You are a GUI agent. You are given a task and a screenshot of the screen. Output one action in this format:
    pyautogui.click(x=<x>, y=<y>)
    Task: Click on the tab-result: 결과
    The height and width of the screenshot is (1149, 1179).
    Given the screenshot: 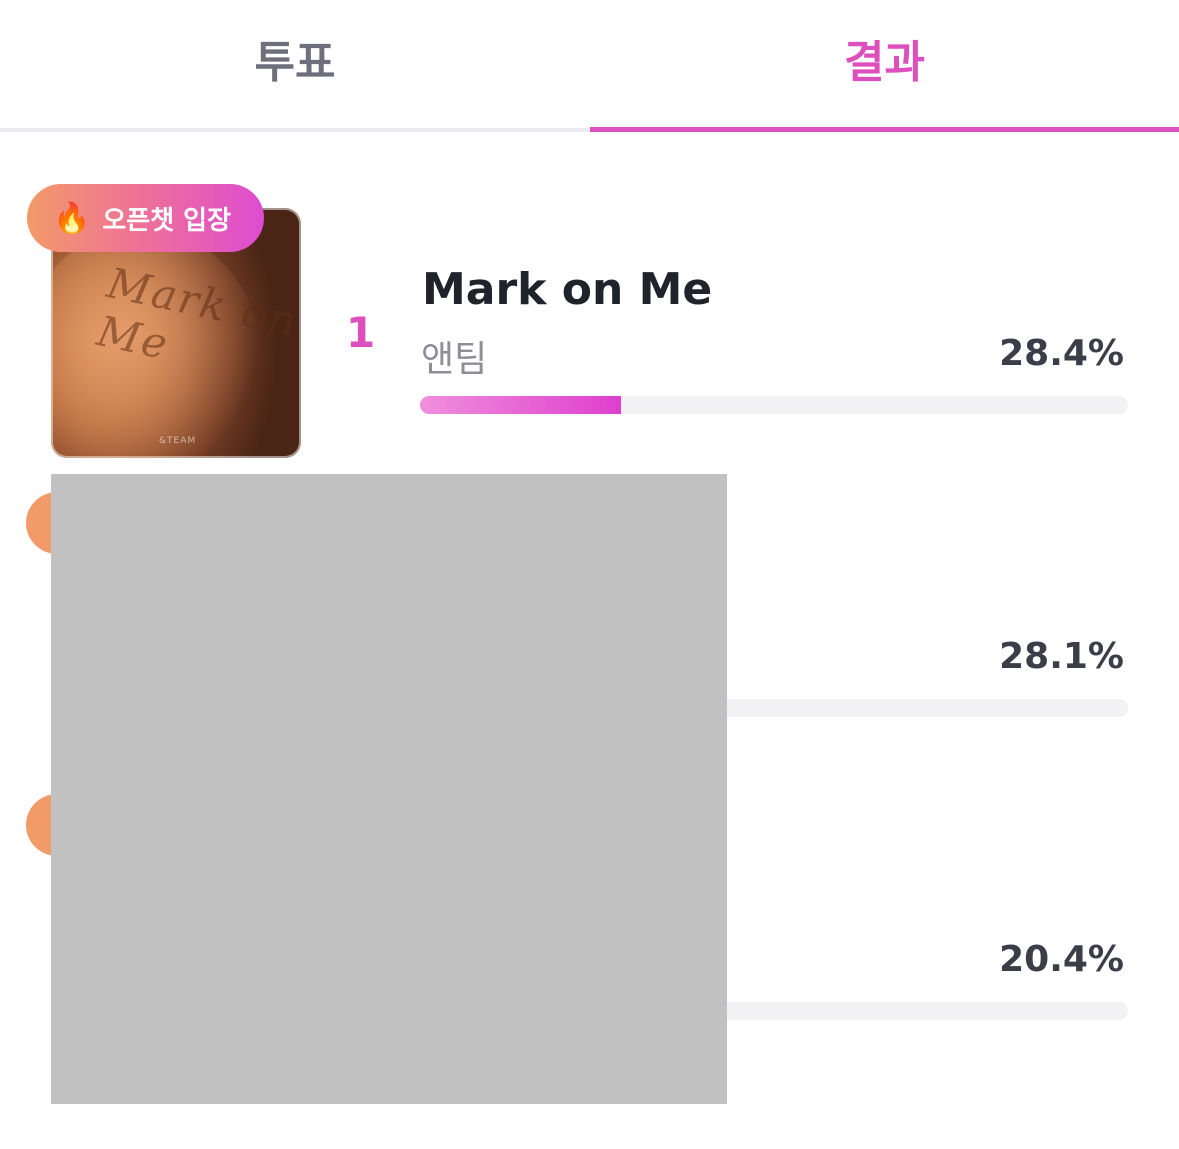 What is the action you would take?
    pyautogui.click(x=884, y=66)
    